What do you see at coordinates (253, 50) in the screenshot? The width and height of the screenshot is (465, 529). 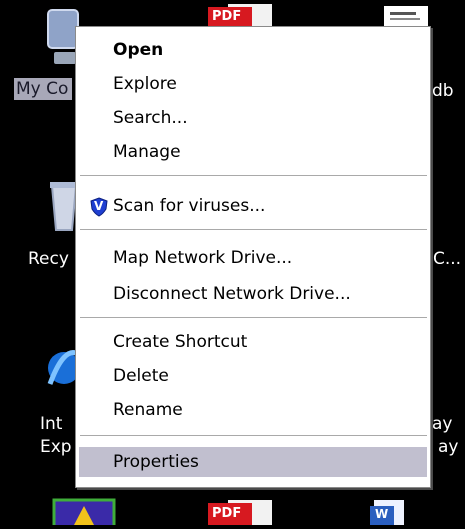 I see `menu-item-open: Open` at bounding box center [253, 50].